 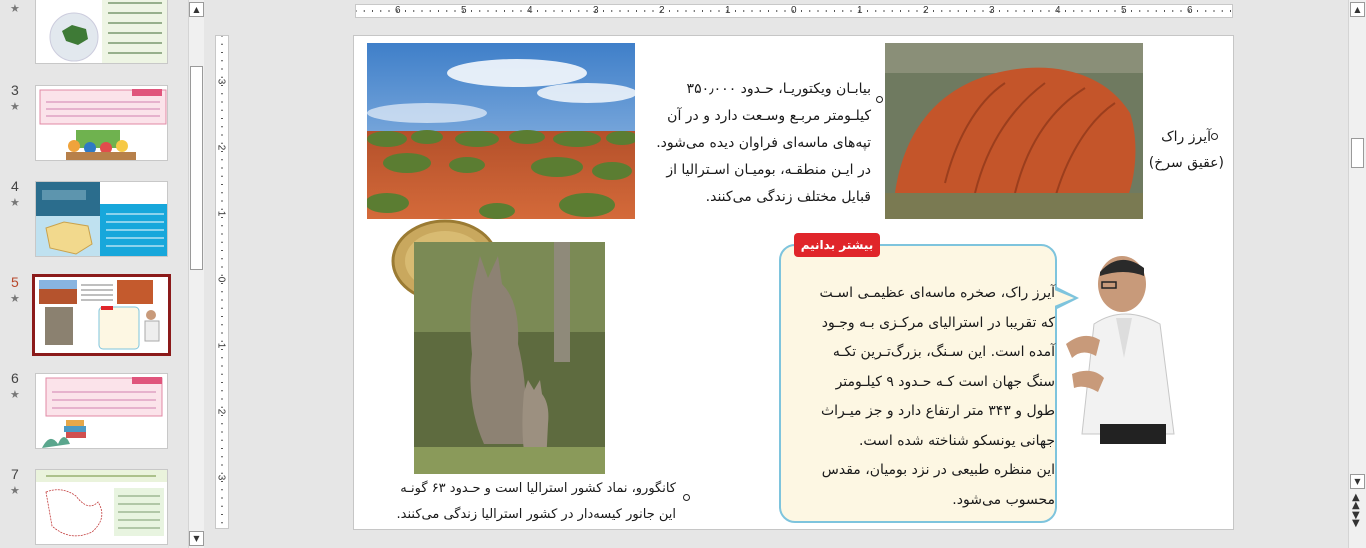 I want to click on kangaroo-photo, so click(x=509, y=358).